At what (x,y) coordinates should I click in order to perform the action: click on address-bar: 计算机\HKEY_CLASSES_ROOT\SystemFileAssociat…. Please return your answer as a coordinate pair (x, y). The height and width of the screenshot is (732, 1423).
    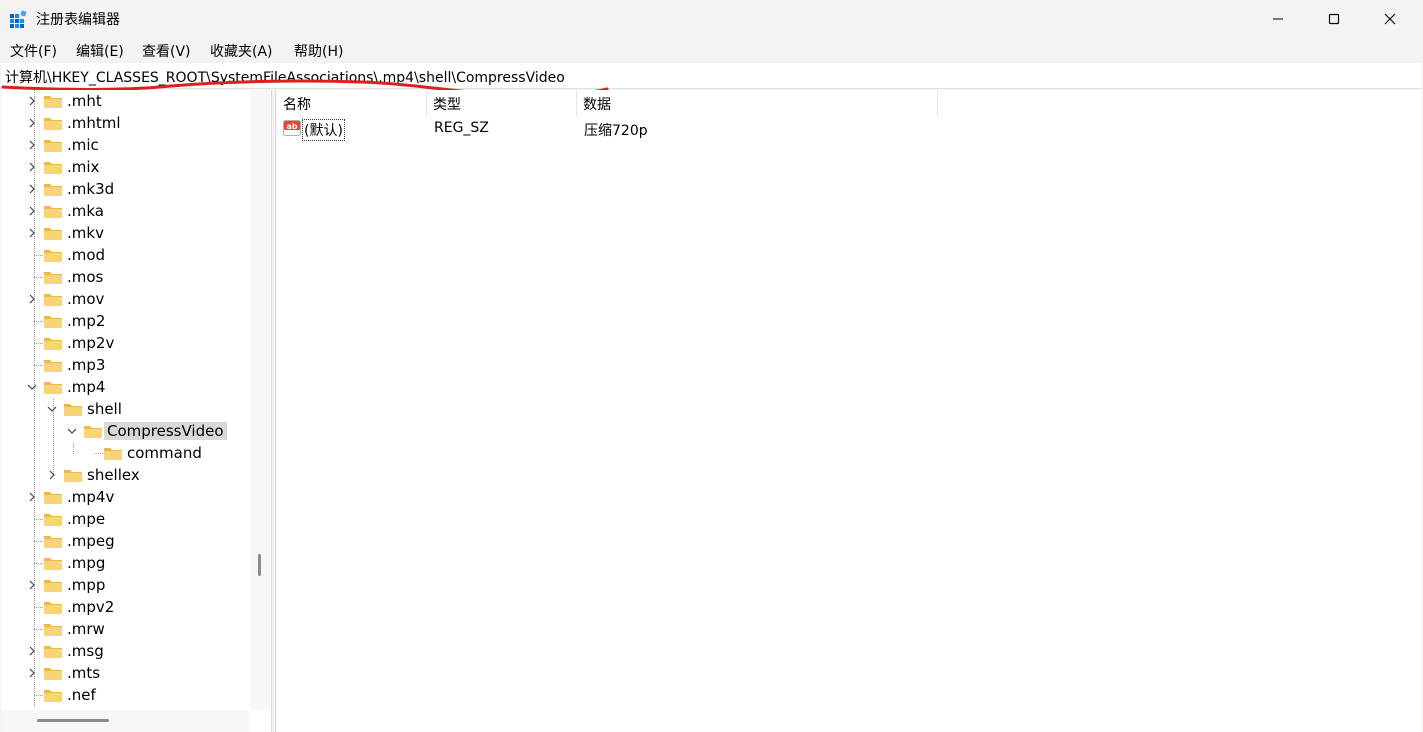
    Looking at the image, I should click on (711, 80).